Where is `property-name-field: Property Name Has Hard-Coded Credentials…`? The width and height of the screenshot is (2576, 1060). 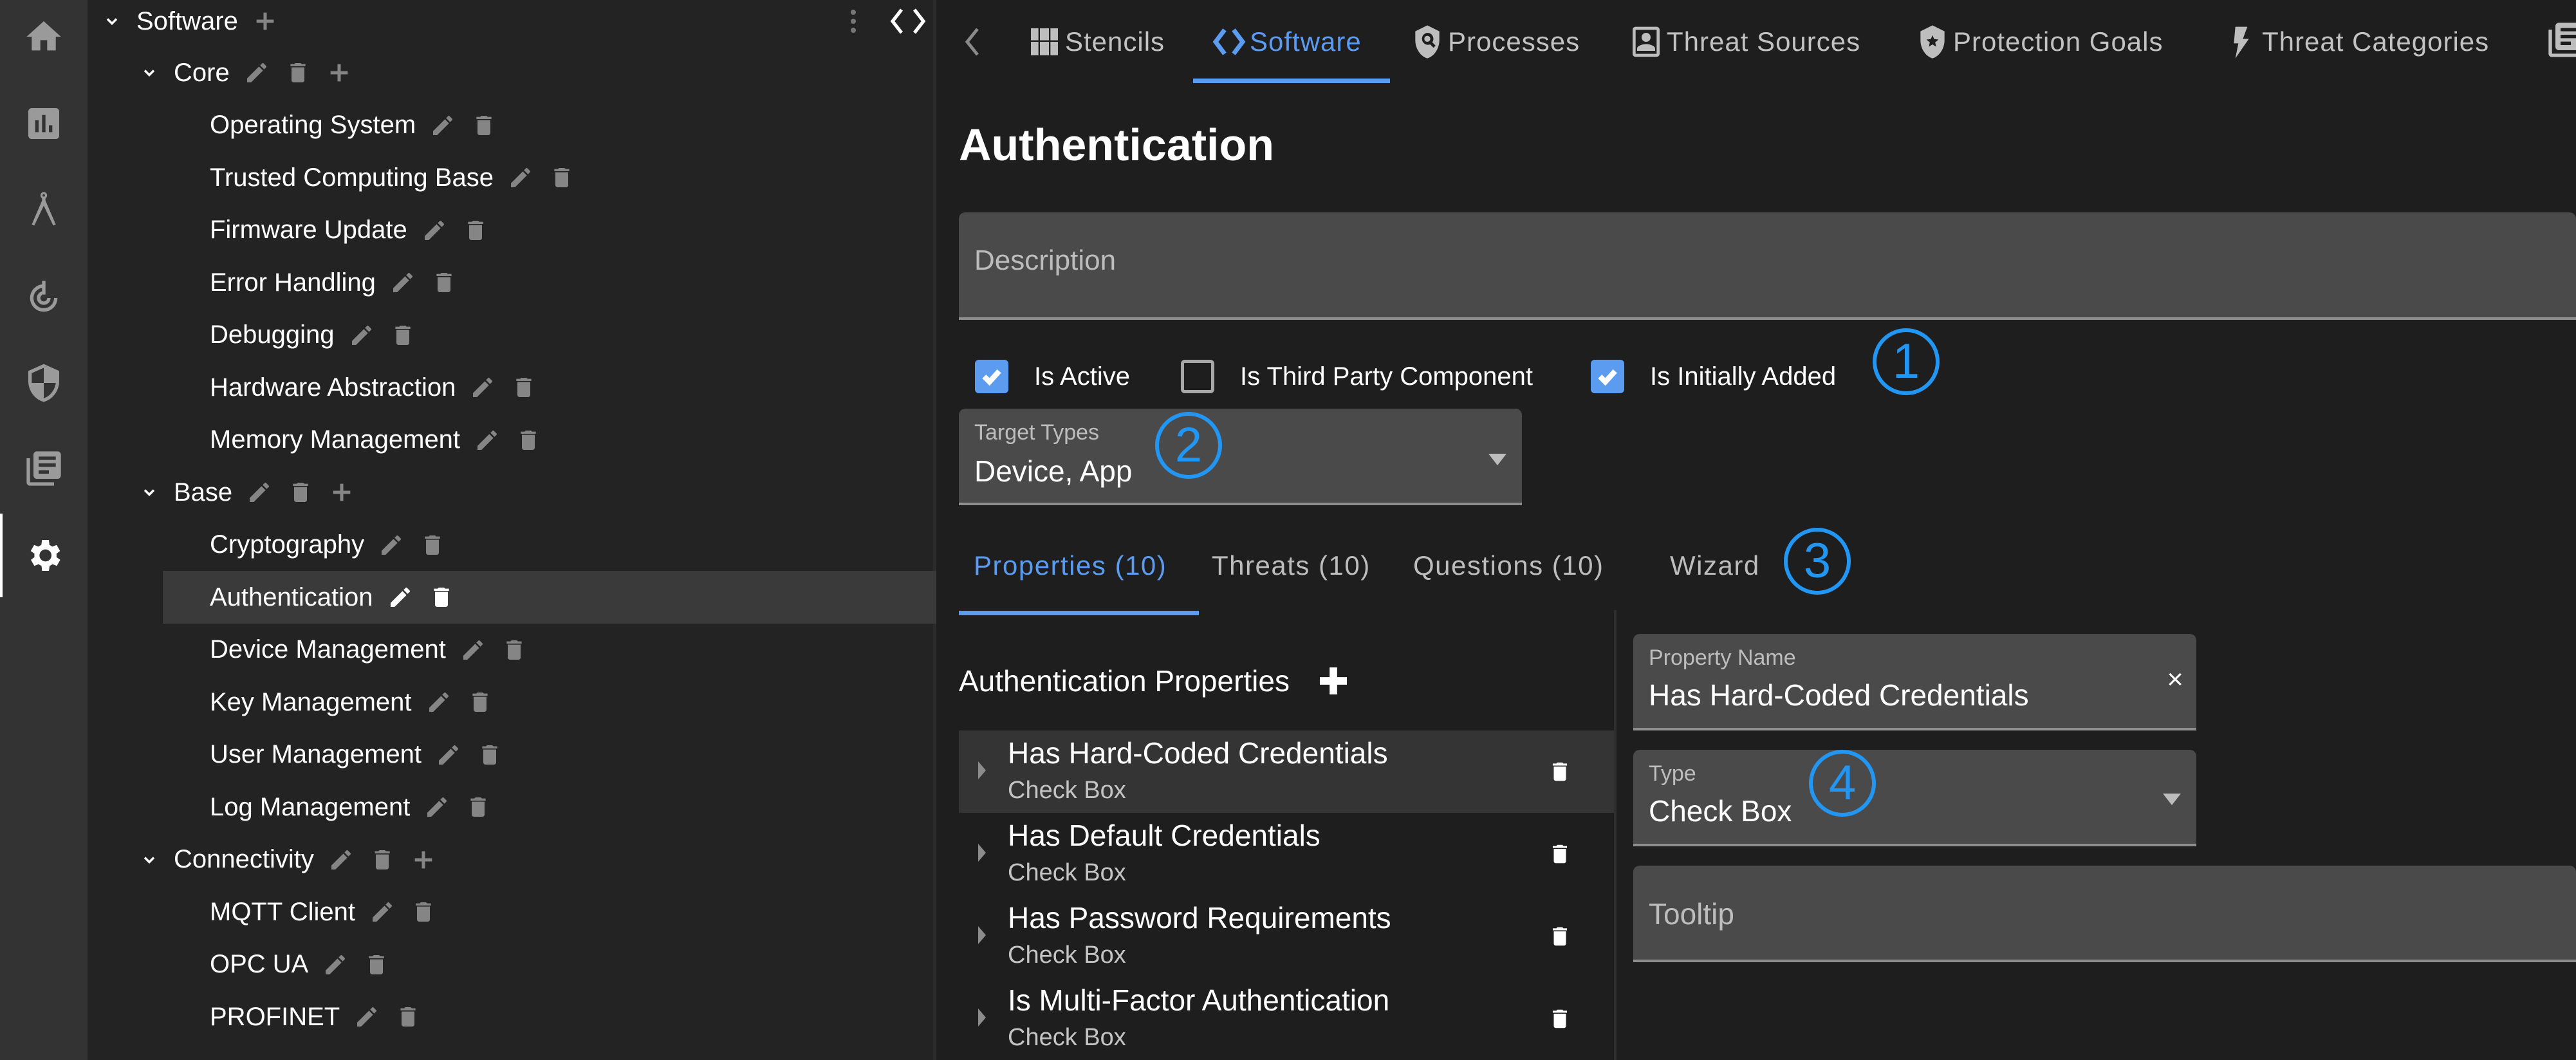 property-name-field: Property Name Has Hard-Coded Credentials… is located at coordinates (1914, 682).